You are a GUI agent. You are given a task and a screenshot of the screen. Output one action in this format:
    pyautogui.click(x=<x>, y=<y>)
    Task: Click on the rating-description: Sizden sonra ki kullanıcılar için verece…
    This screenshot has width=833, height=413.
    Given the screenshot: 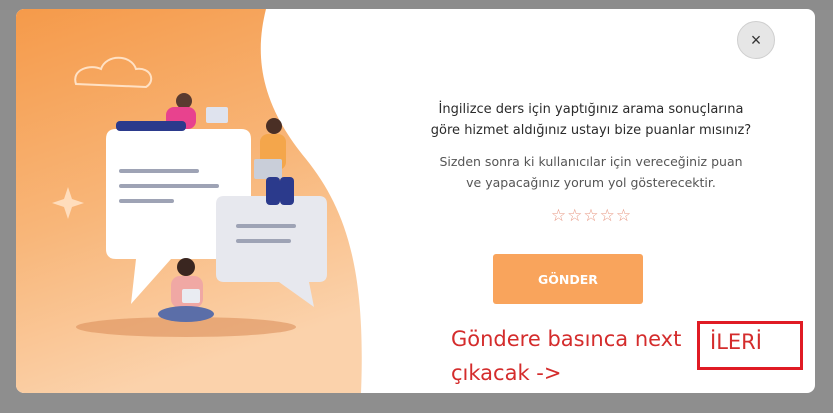 What is the action you would take?
    pyautogui.click(x=591, y=172)
    